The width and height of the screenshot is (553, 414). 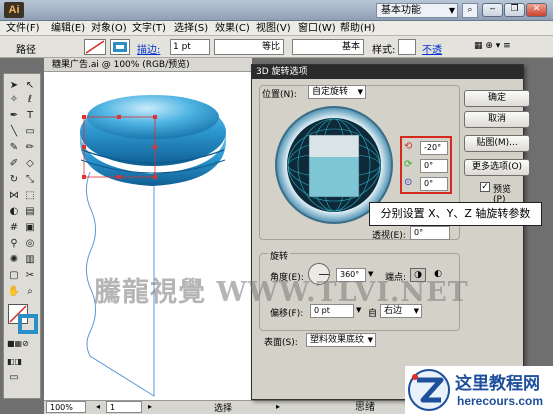 I want to click on symbol-sprayer-icon: ✺, so click(x=14, y=260).